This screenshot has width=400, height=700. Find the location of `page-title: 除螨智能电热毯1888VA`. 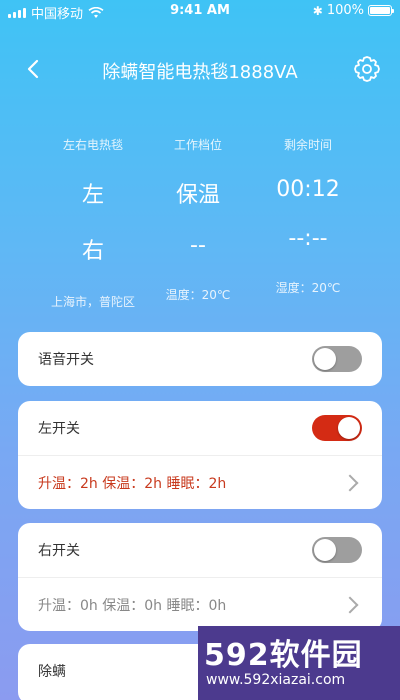

page-title: 除螨智能电热毯1888VA is located at coordinates (200, 72).